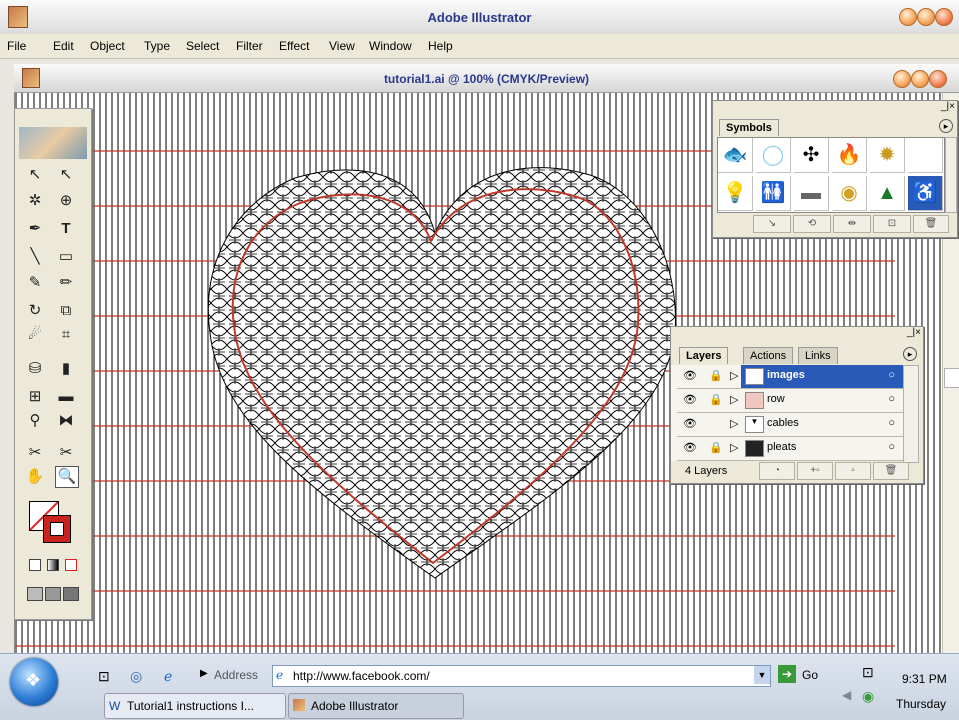  Describe the element at coordinates (868, 696) in the screenshot. I see `tray-app-icon: ◉` at that location.